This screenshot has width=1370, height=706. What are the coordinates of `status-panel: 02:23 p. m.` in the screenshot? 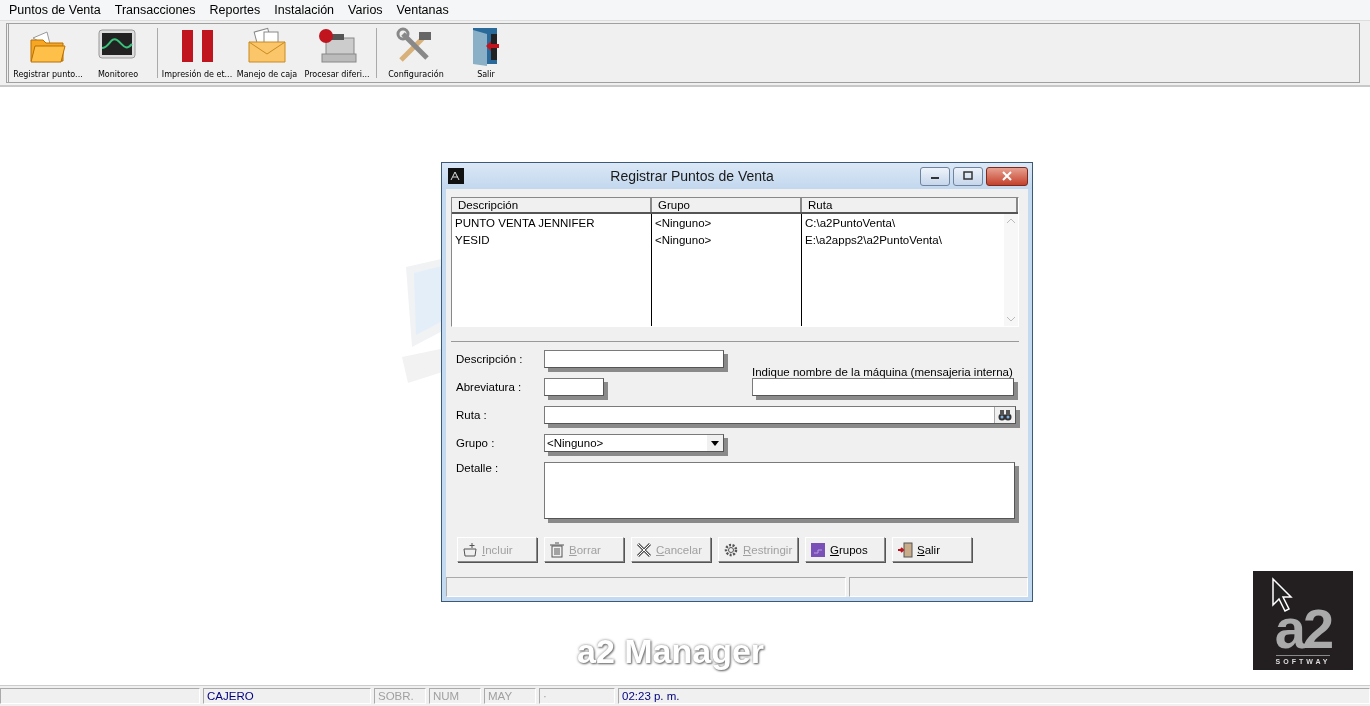 It's located at (994, 696).